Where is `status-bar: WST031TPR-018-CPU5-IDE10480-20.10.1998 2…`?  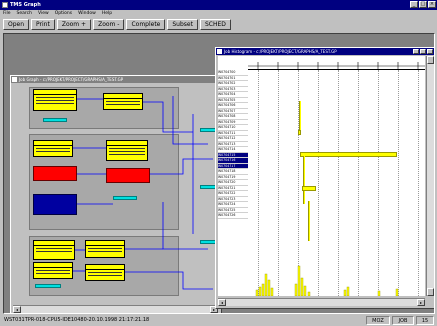
status-bar: WST031TPR-018-CPU5-IDE10480-20.10.1998 2… is located at coordinates (218, 320).